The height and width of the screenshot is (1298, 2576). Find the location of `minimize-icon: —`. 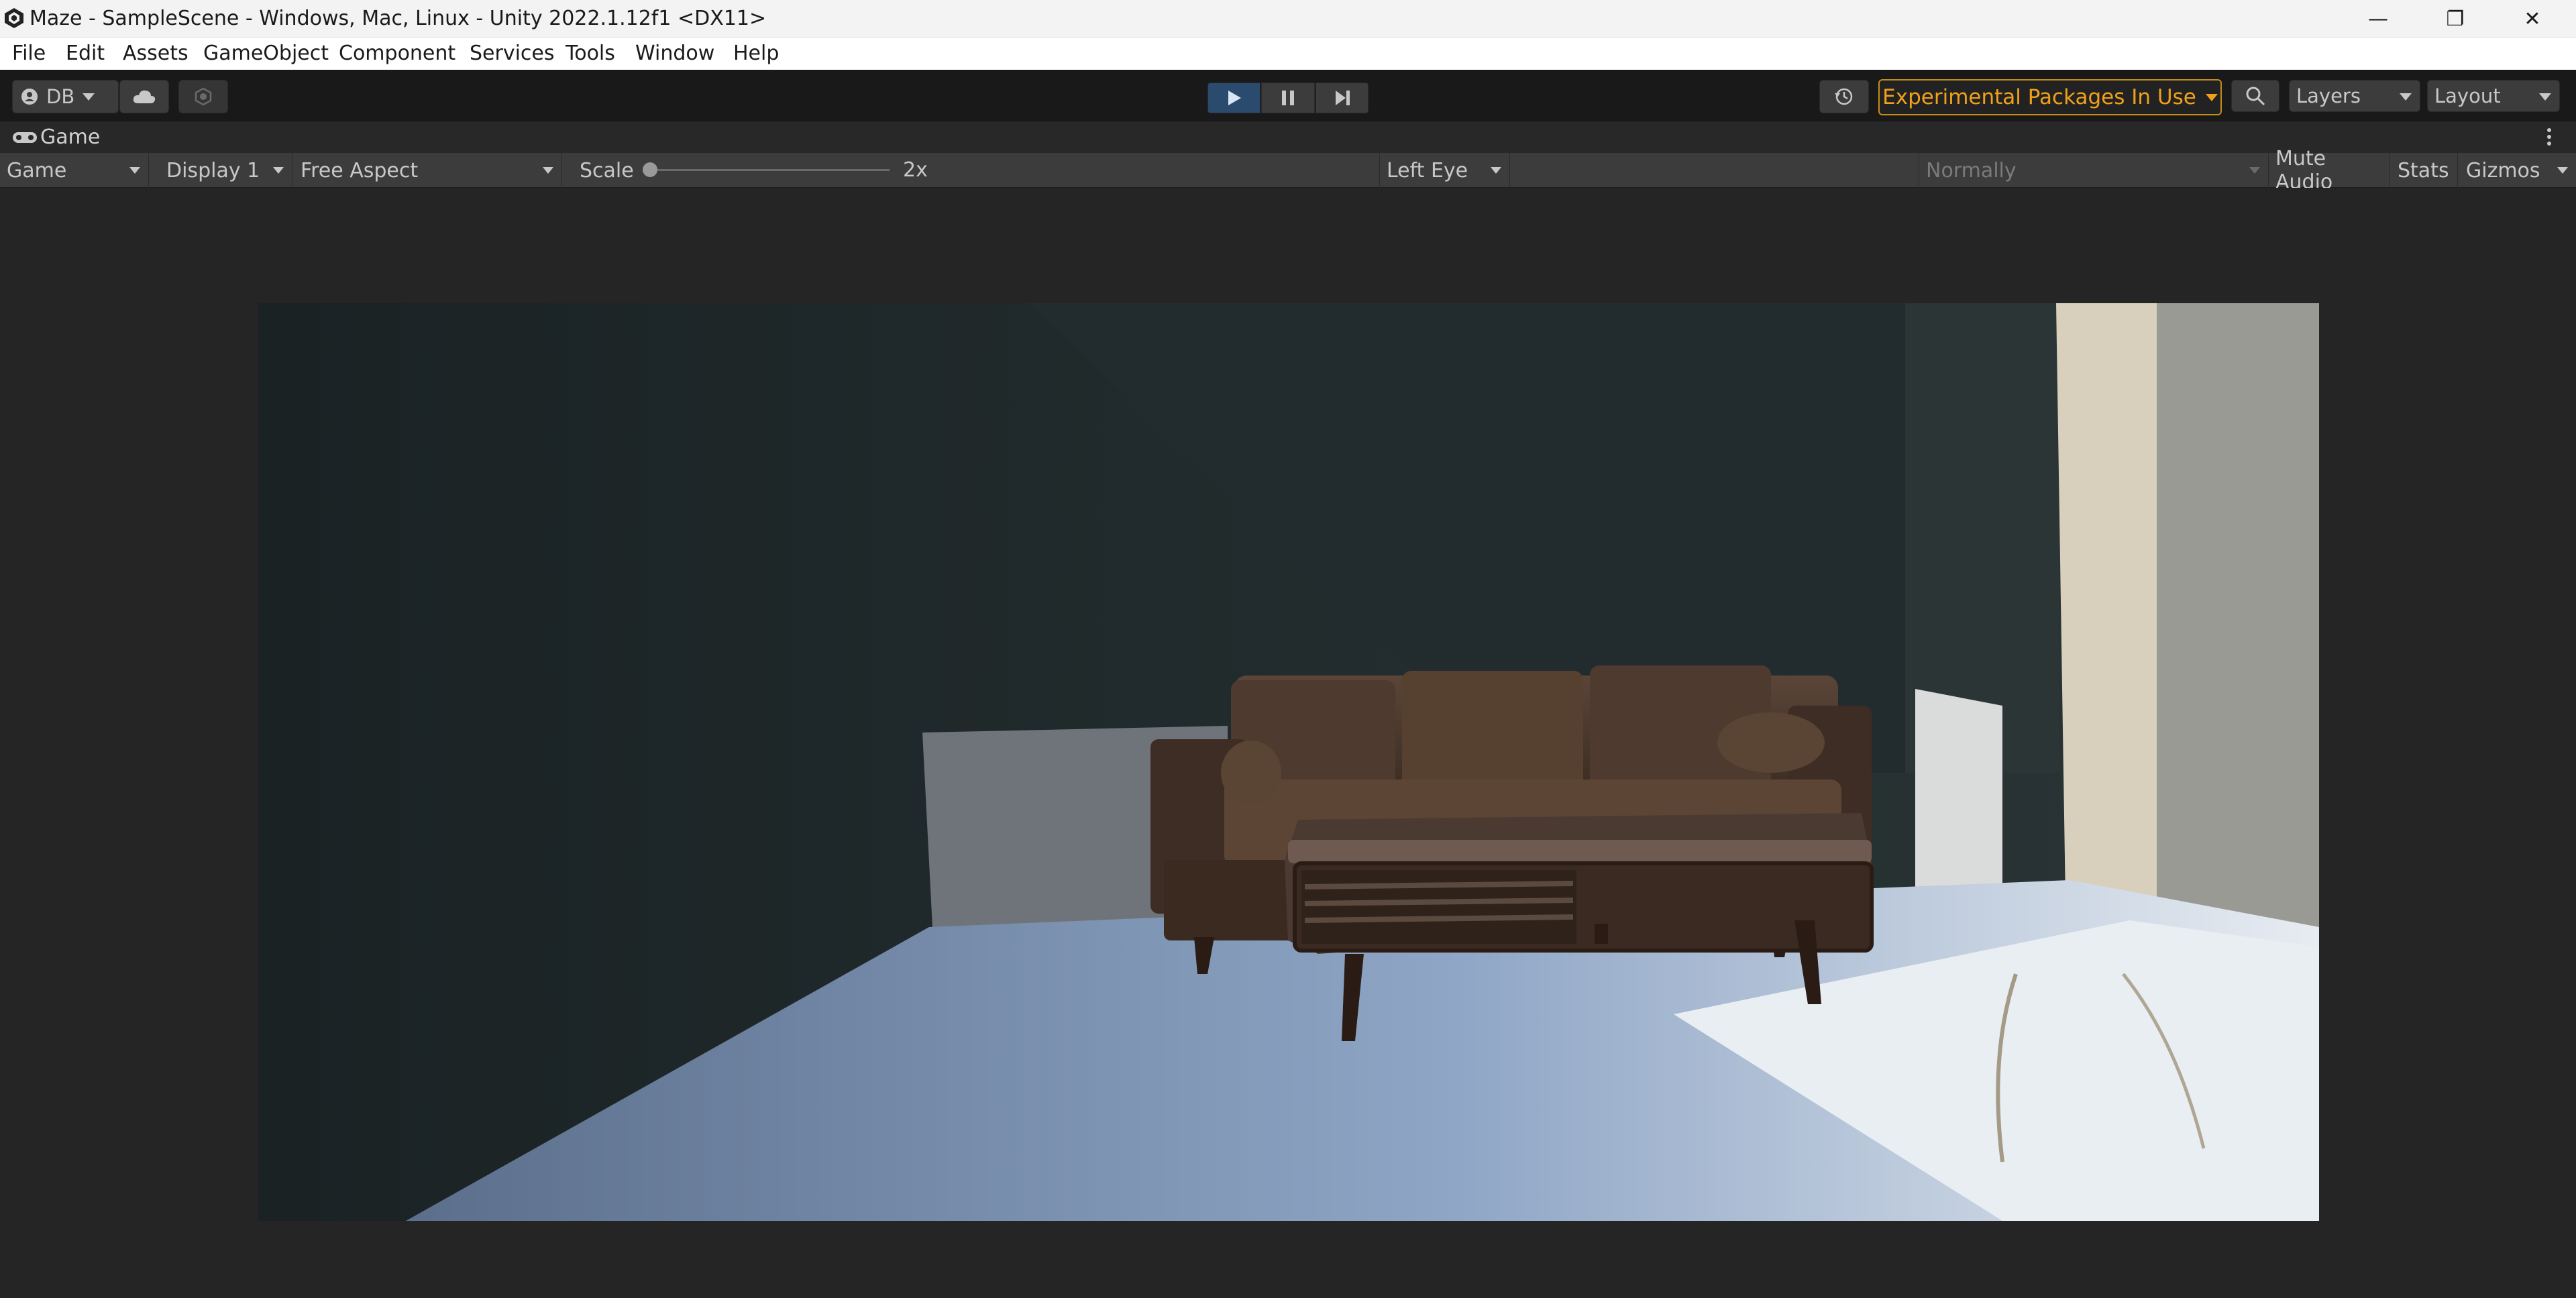

minimize-icon: — is located at coordinates (2378, 19).